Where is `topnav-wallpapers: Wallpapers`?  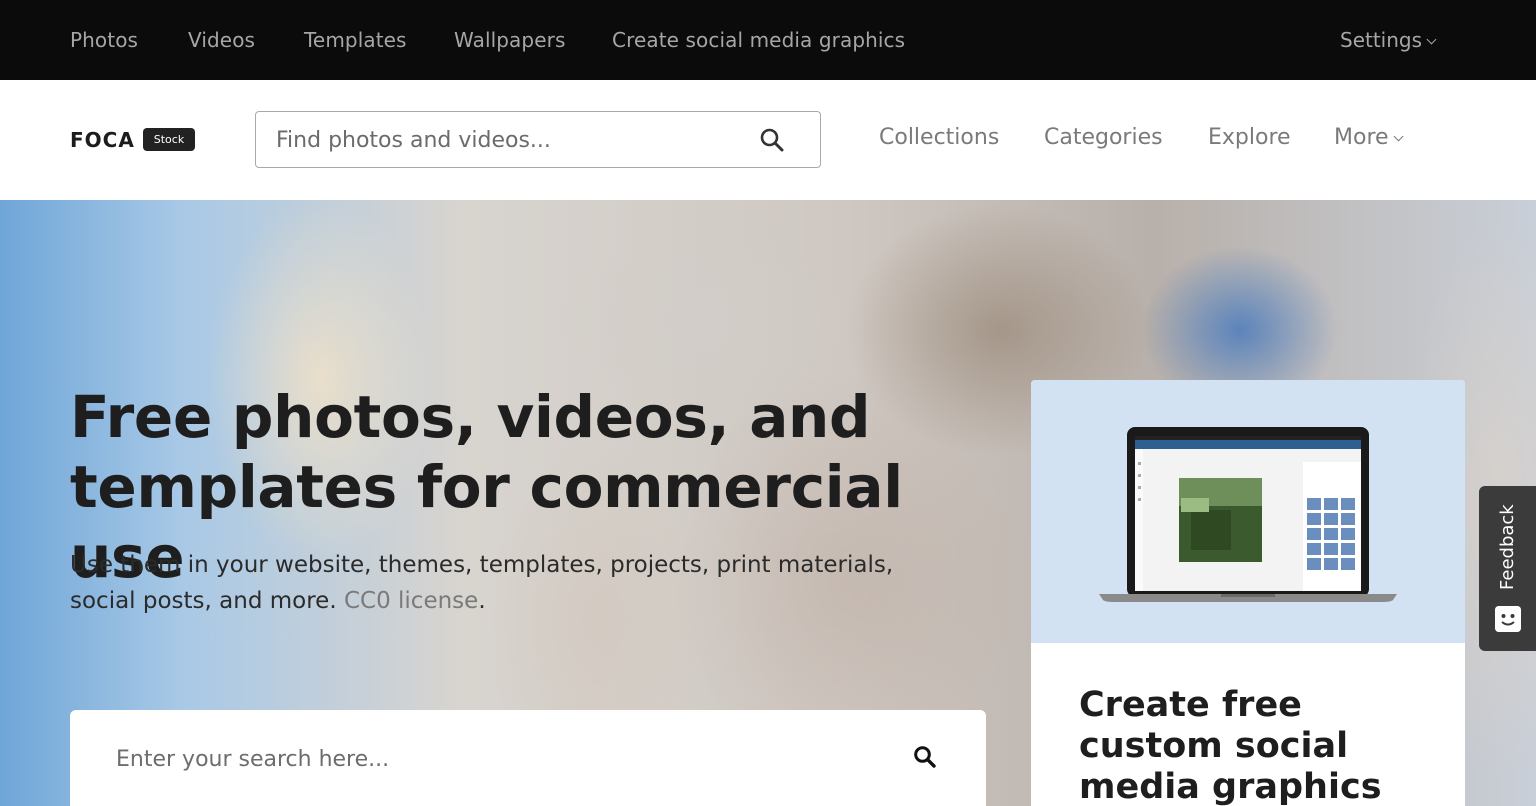 topnav-wallpapers: Wallpapers is located at coordinates (509, 40).